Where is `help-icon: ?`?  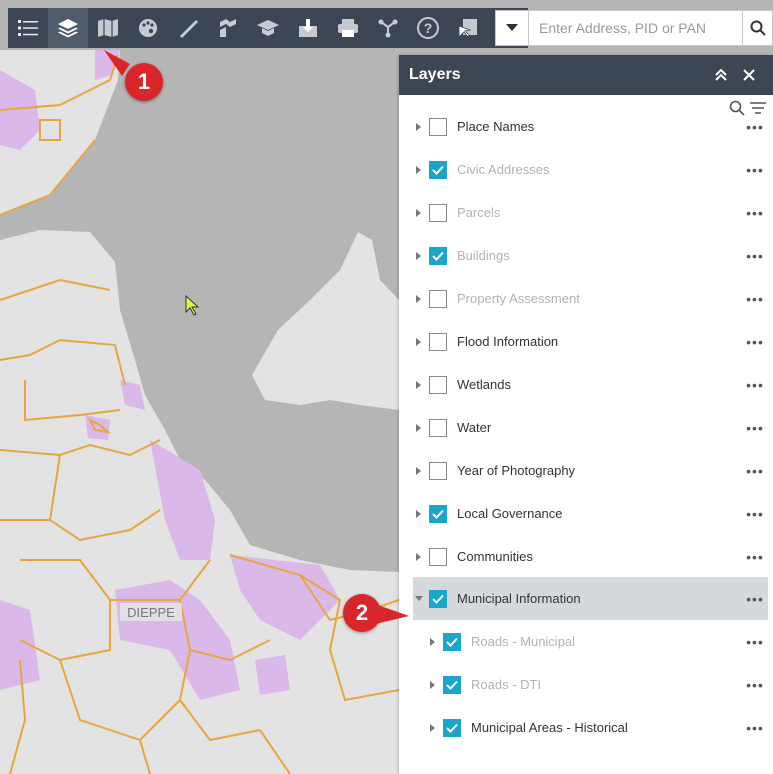
help-icon: ? is located at coordinates (428, 28).